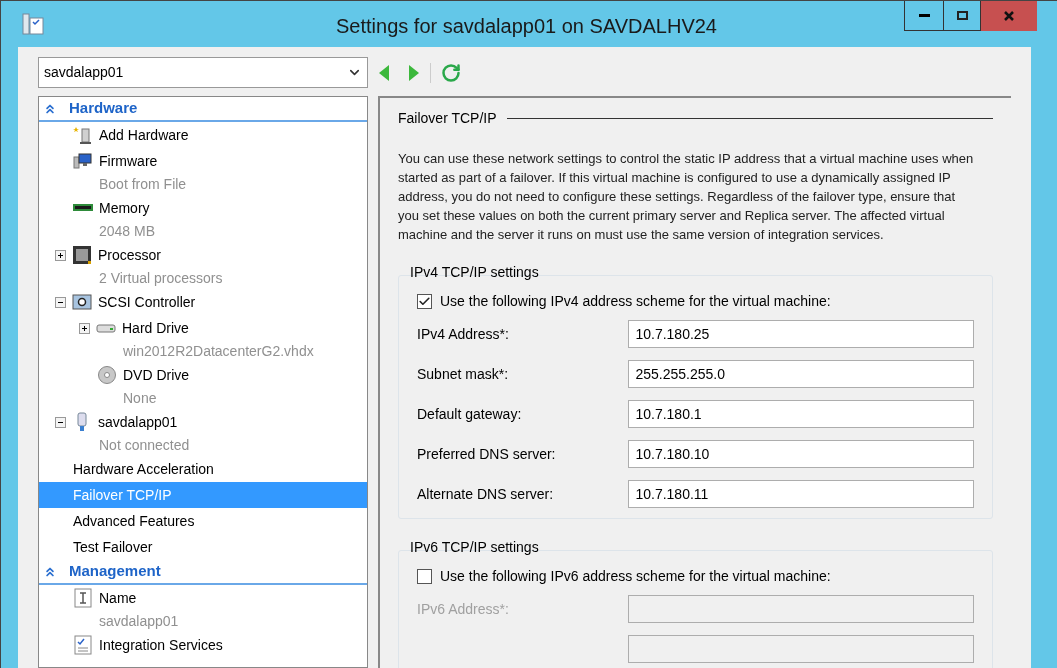  Describe the element at coordinates (801, 414) in the screenshot. I see `text-field: 10.7.180.1` at that location.